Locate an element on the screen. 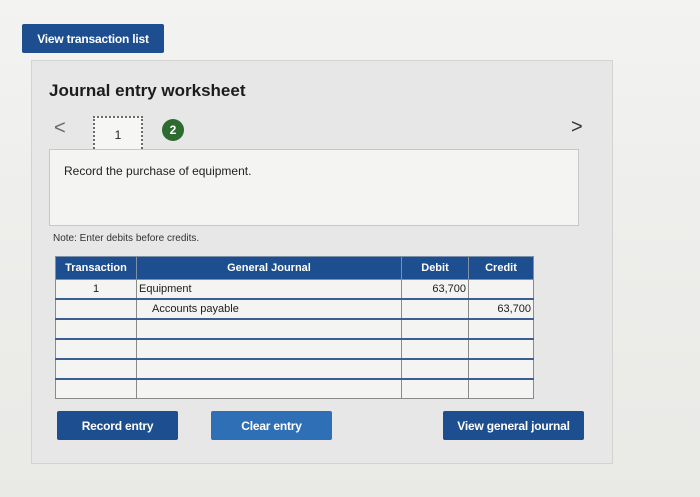 Image resolution: width=700 pixels, height=497 pixels. header-general-journal: General Journal is located at coordinates (269, 268).